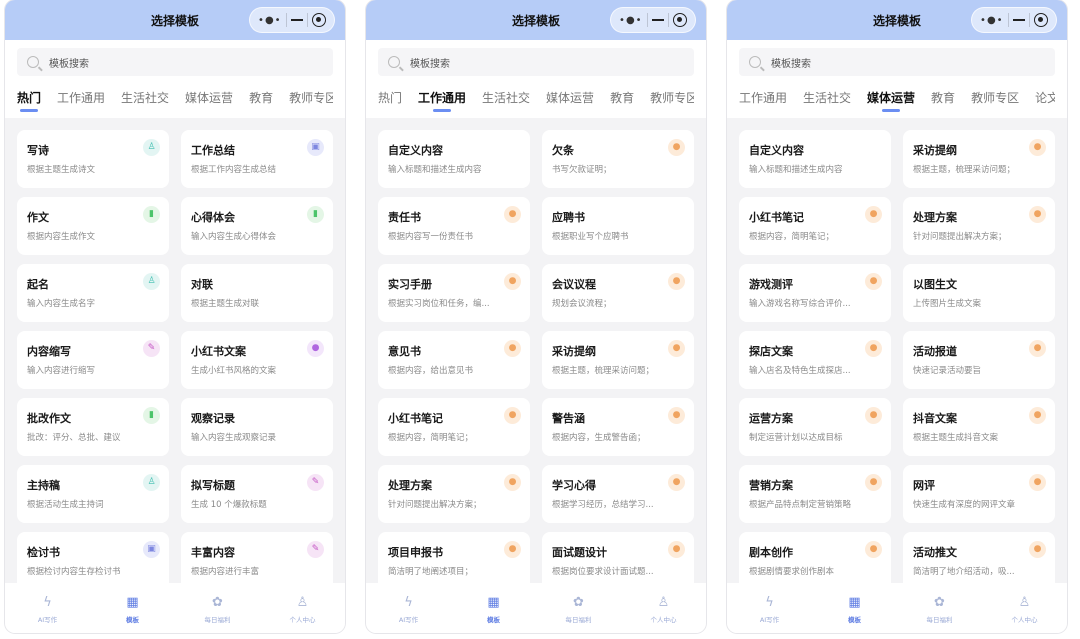 The height and width of the screenshot is (639, 1080). Describe the element at coordinates (257, 226) in the screenshot. I see `template-card: 心得体会 输入内容生成心得体会 ▮` at that location.